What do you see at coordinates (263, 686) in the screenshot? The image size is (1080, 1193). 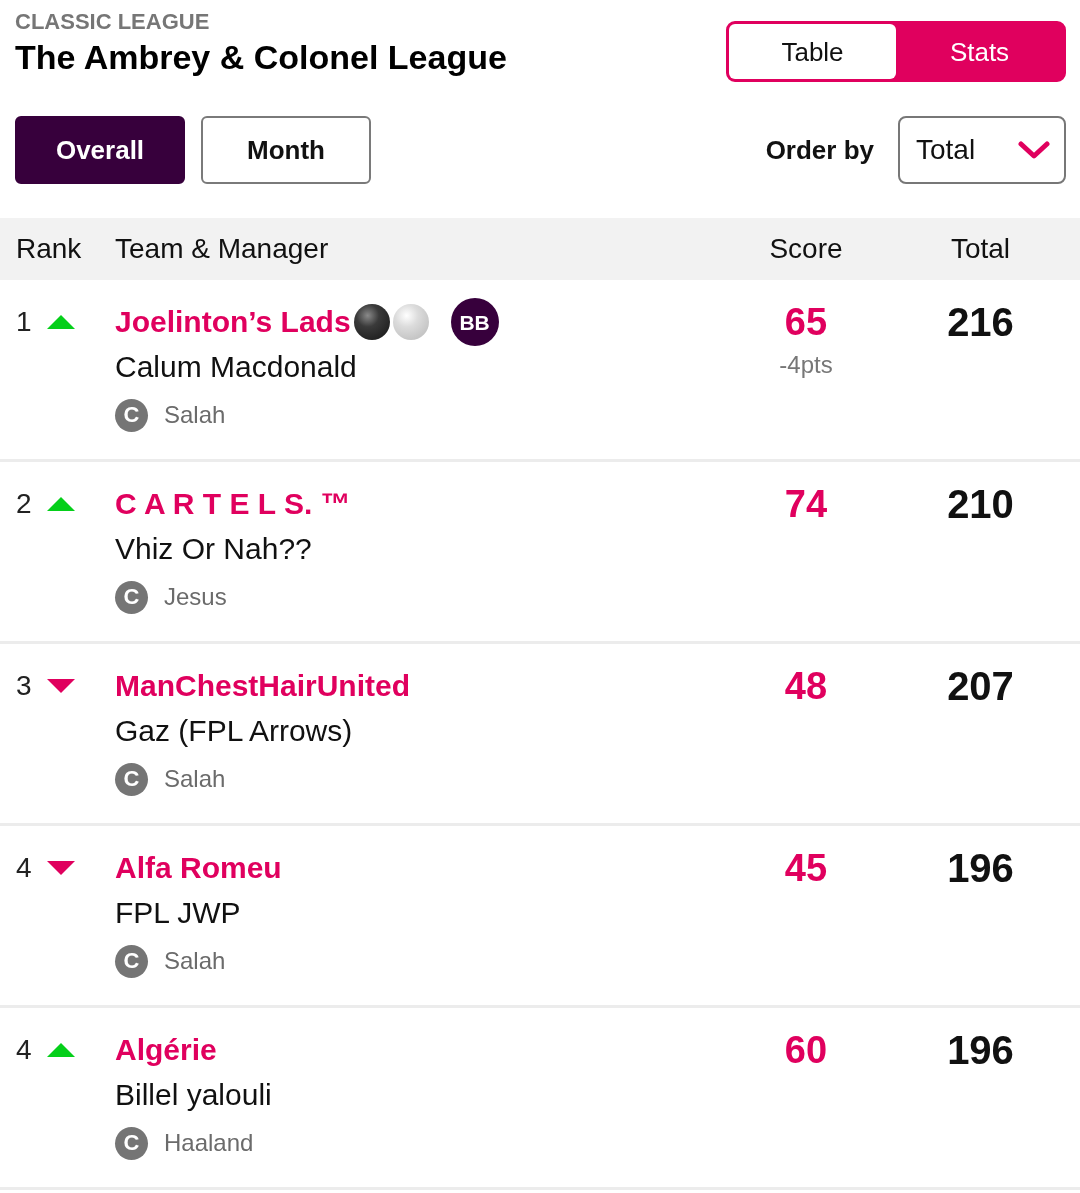 I see `team-name: ManChestHairUnited` at bounding box center [263, 686].